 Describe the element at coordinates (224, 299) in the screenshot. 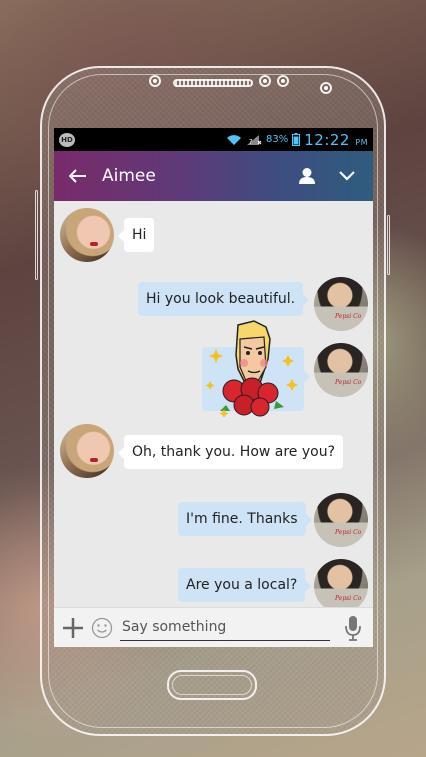

I see `message-outgoing: Hi you look beautiful.` at that location.